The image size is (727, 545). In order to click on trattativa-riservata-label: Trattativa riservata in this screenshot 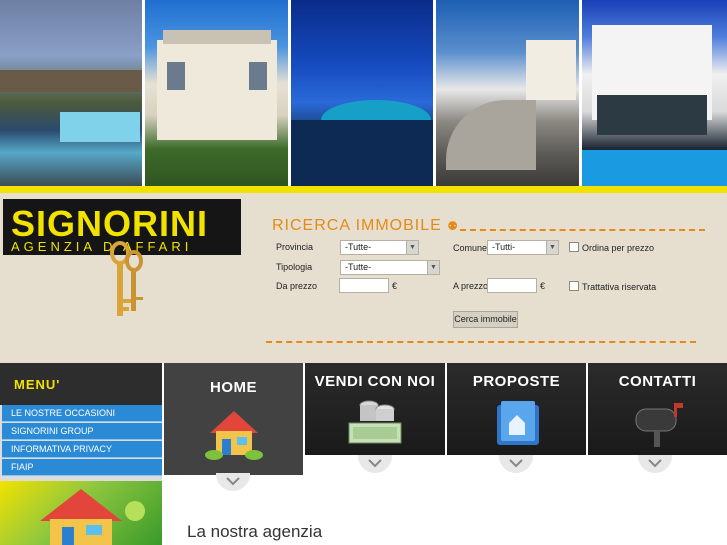, I will do `click(619, 287)`.